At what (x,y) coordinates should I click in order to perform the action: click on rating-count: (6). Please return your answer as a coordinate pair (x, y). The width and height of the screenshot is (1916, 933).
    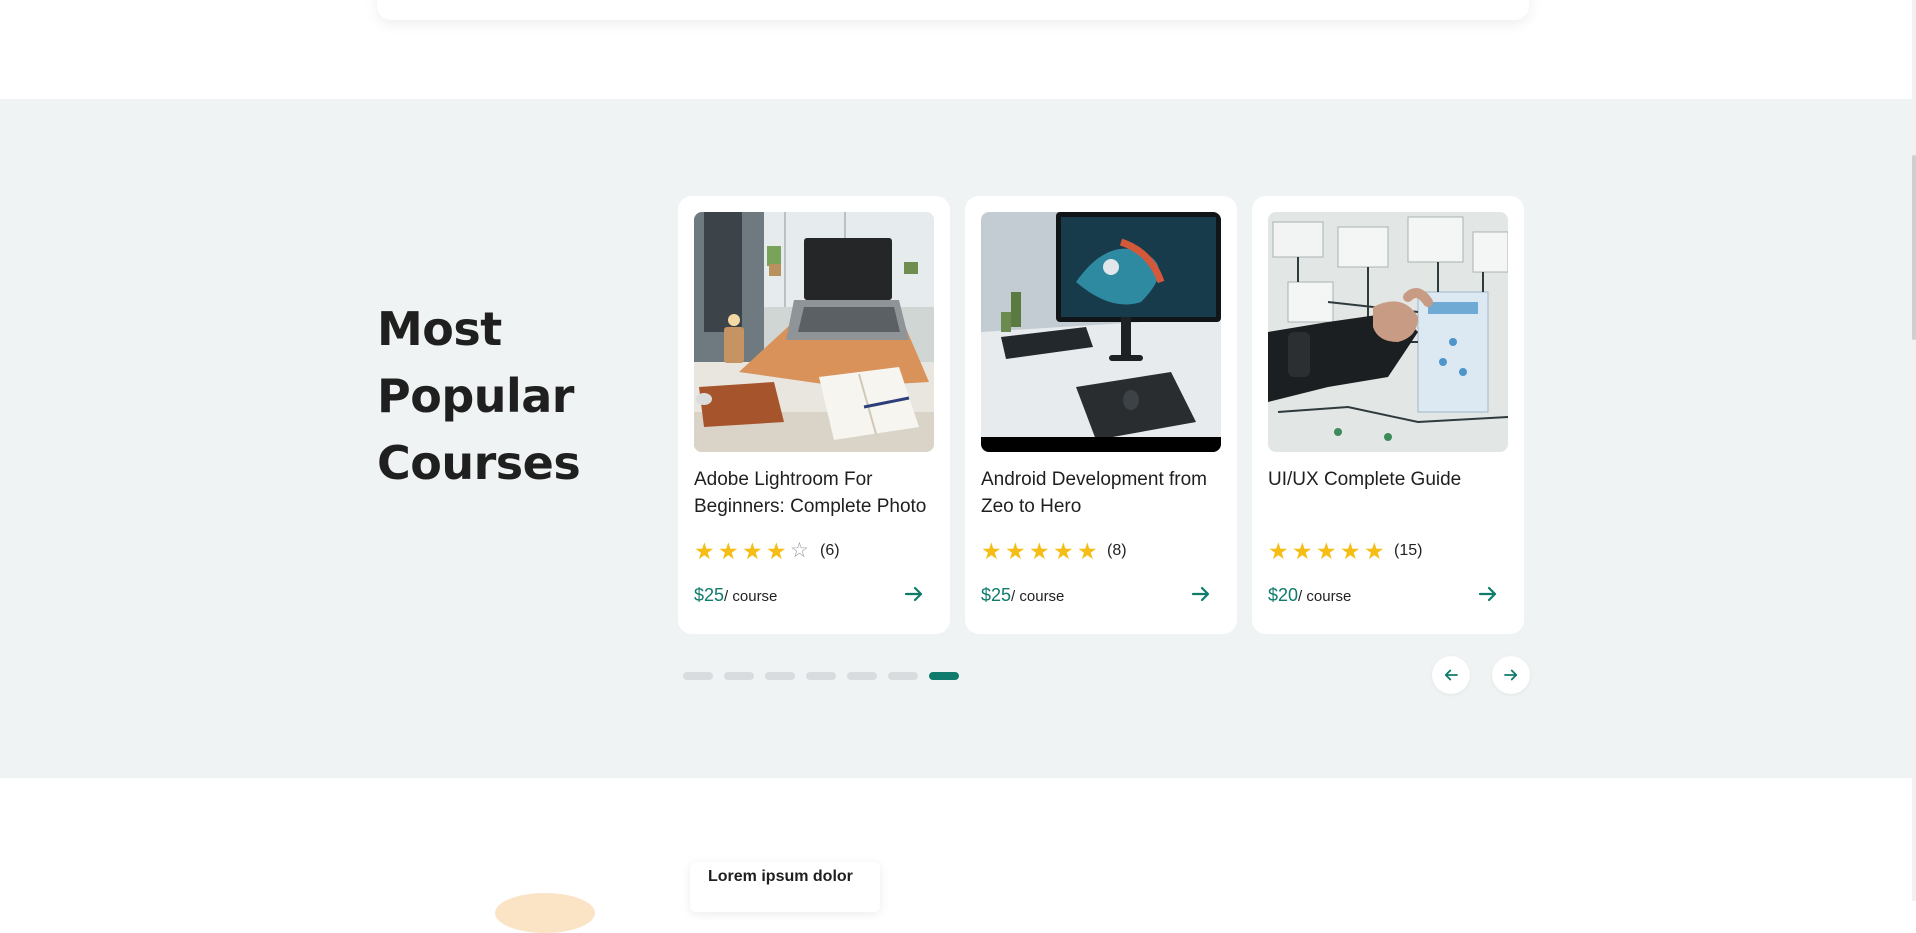
    Looking at the image, I should click on (830, 550).